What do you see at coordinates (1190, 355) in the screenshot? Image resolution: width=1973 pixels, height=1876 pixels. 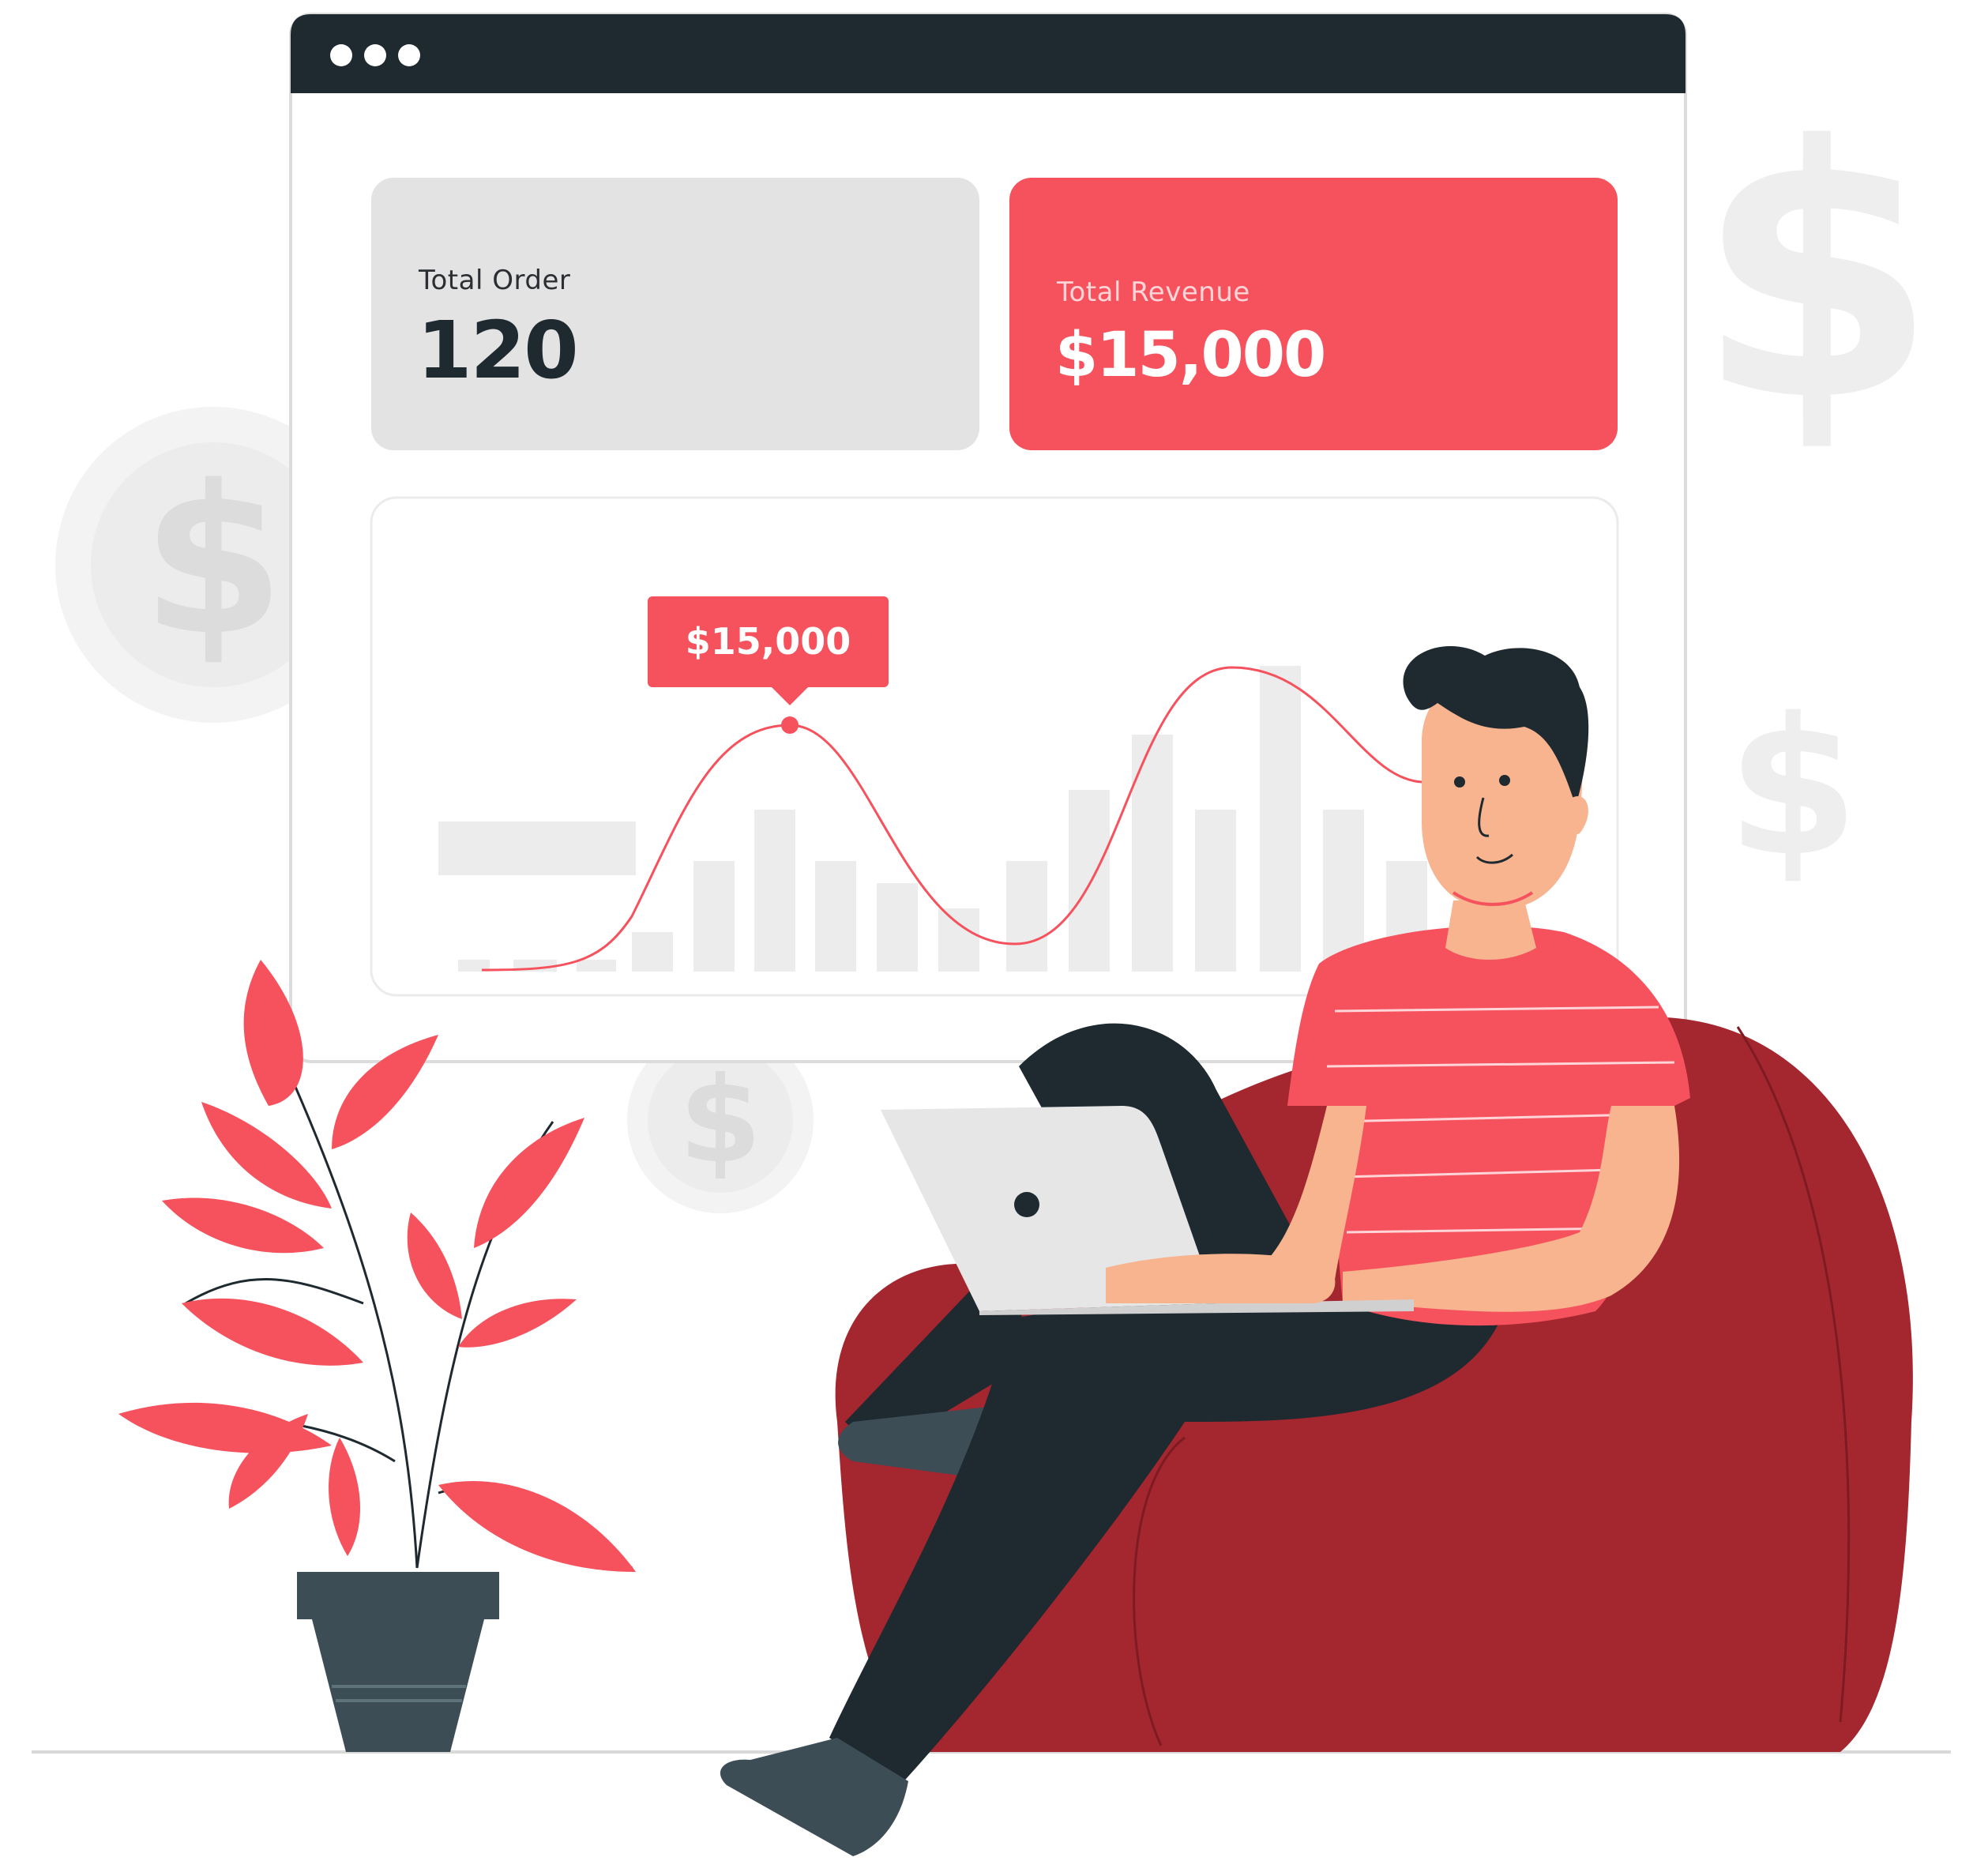 I see `total-revenue-value: $15,000` at bounding box center [1190, 355].